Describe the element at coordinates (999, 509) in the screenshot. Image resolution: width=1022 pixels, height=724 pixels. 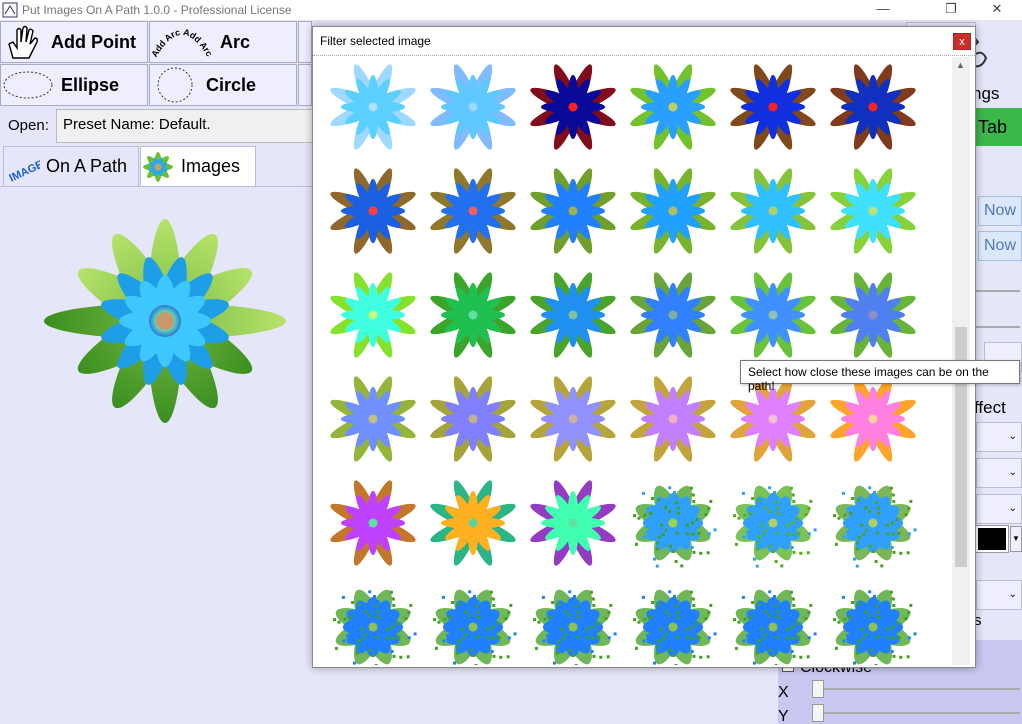
I see `dropdown-partial-3: ⌄` at that location.